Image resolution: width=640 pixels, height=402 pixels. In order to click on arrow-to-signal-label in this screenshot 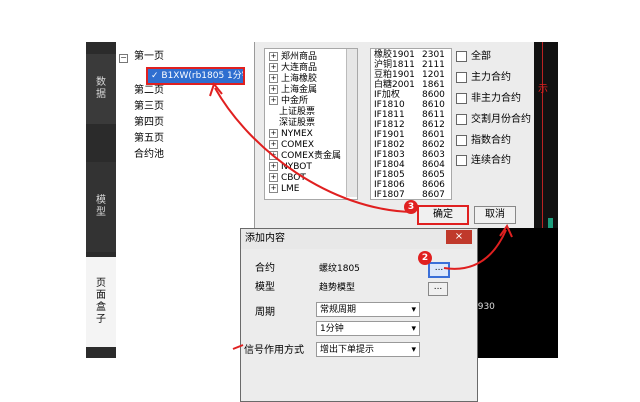, I will do `click(238, 347)`.